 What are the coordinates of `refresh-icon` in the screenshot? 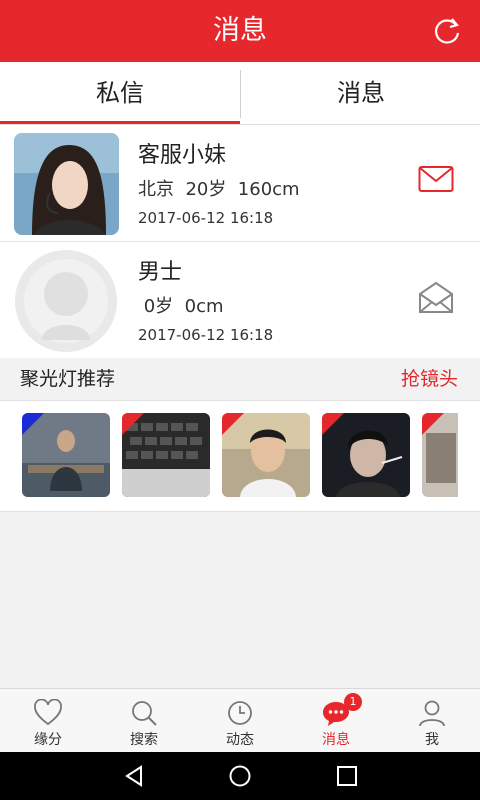 It's located at (447, 31).